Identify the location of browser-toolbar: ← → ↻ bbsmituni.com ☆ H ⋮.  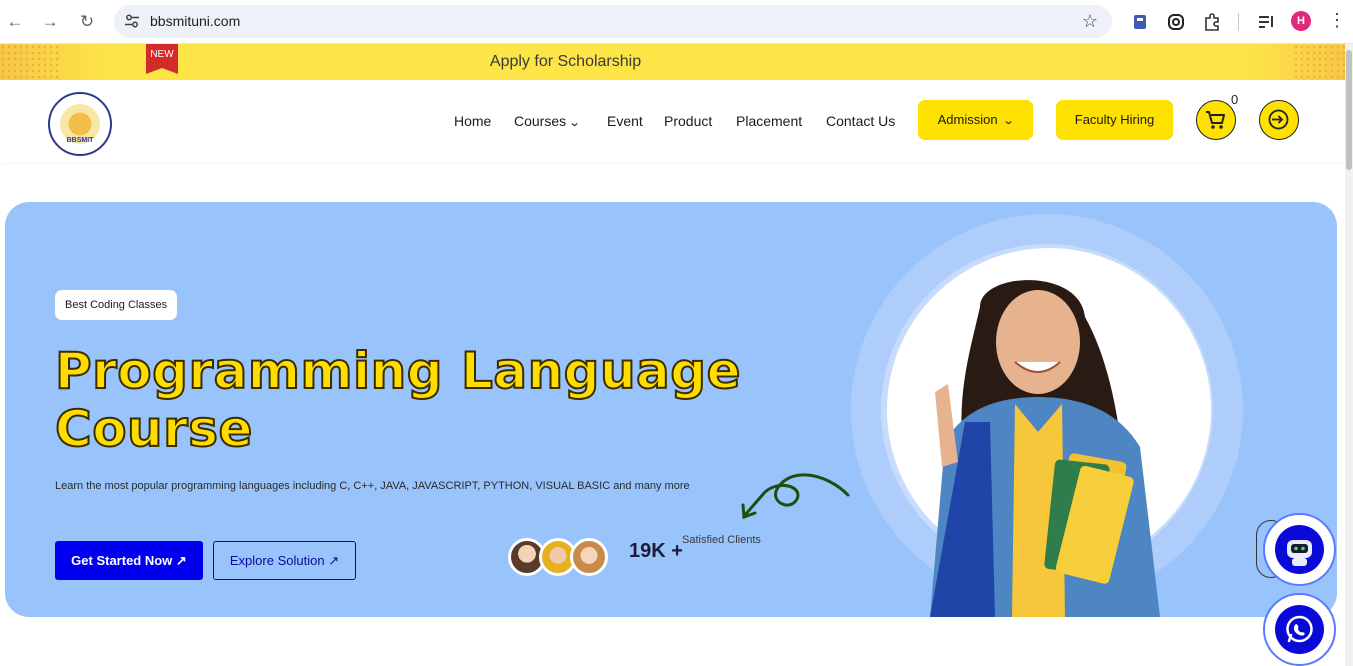
(676, 22).